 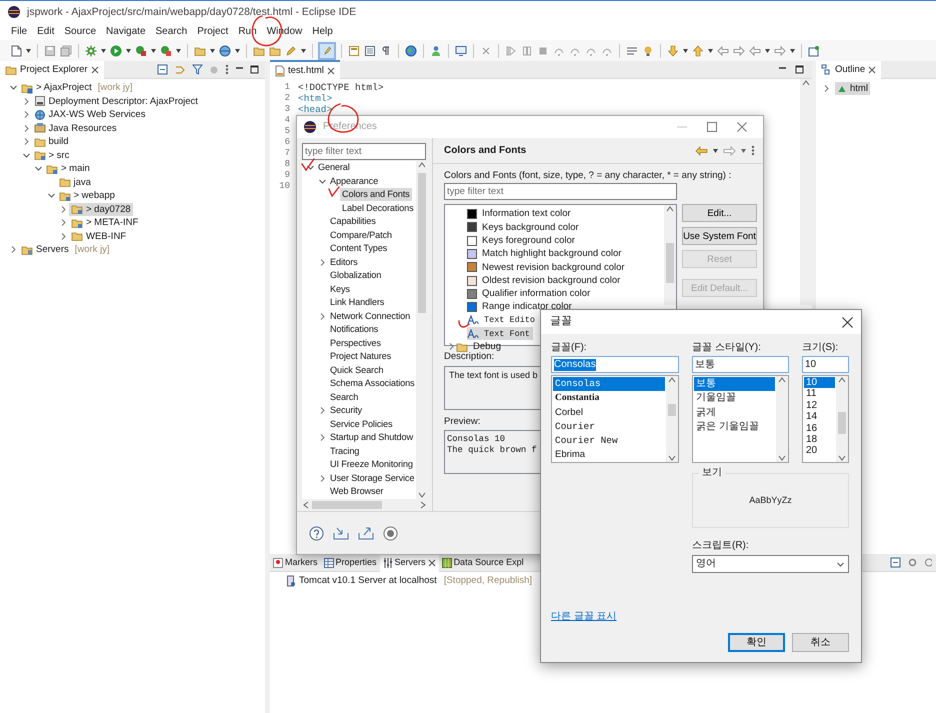 I want to click on list-item: Information text color, so click(x=520, y=214).